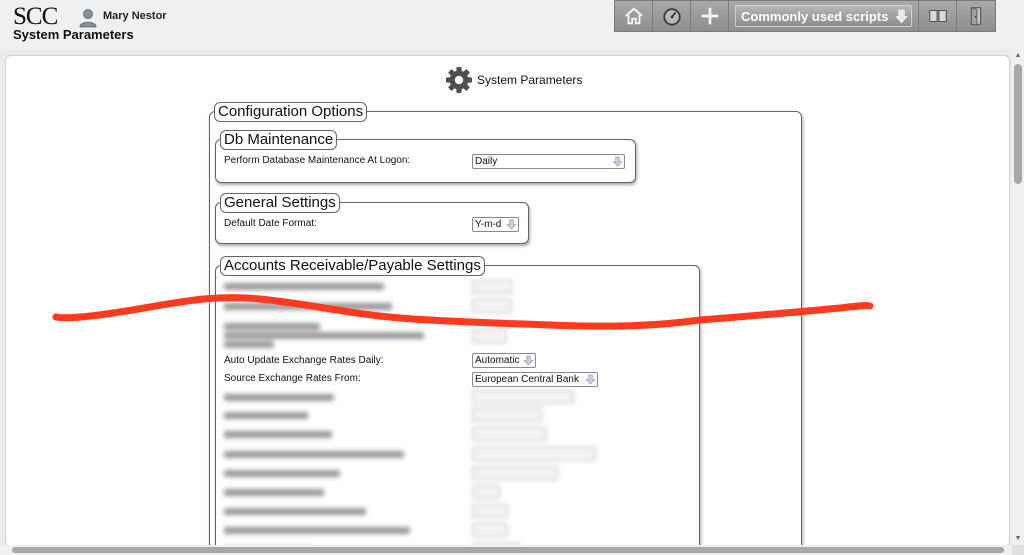  I want to click on date-format-label: Default Date Format:, so click(270, 223).